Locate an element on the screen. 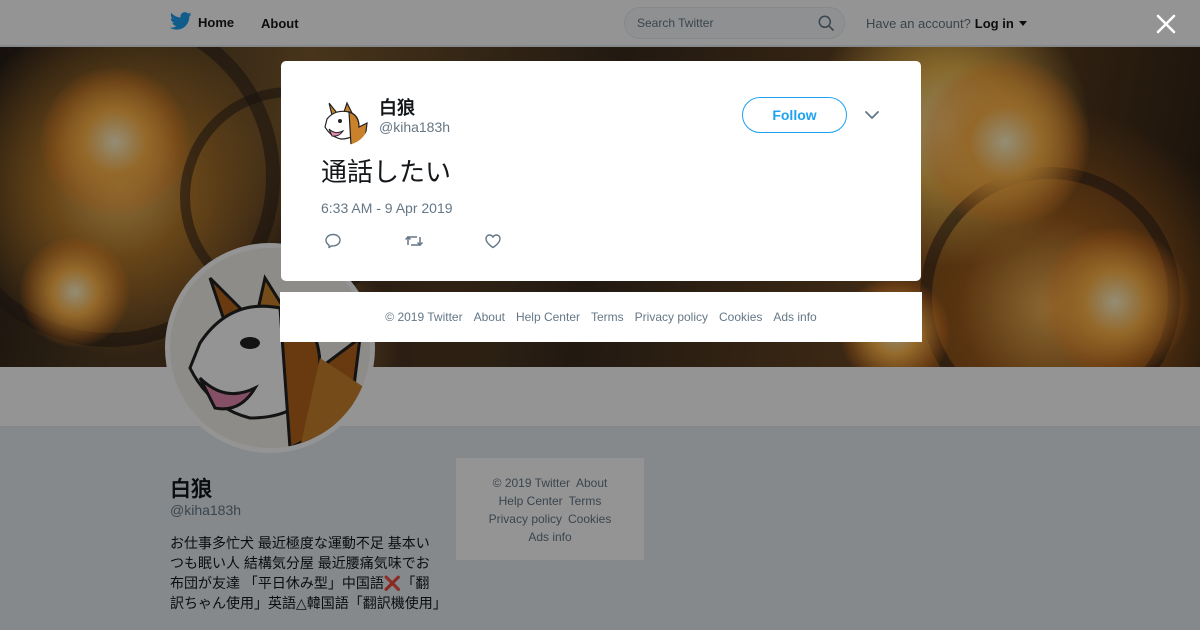 The width and height of the screenshot is (1200, 630). tweet-text: 通話したい is located at coordinates (386, 173).